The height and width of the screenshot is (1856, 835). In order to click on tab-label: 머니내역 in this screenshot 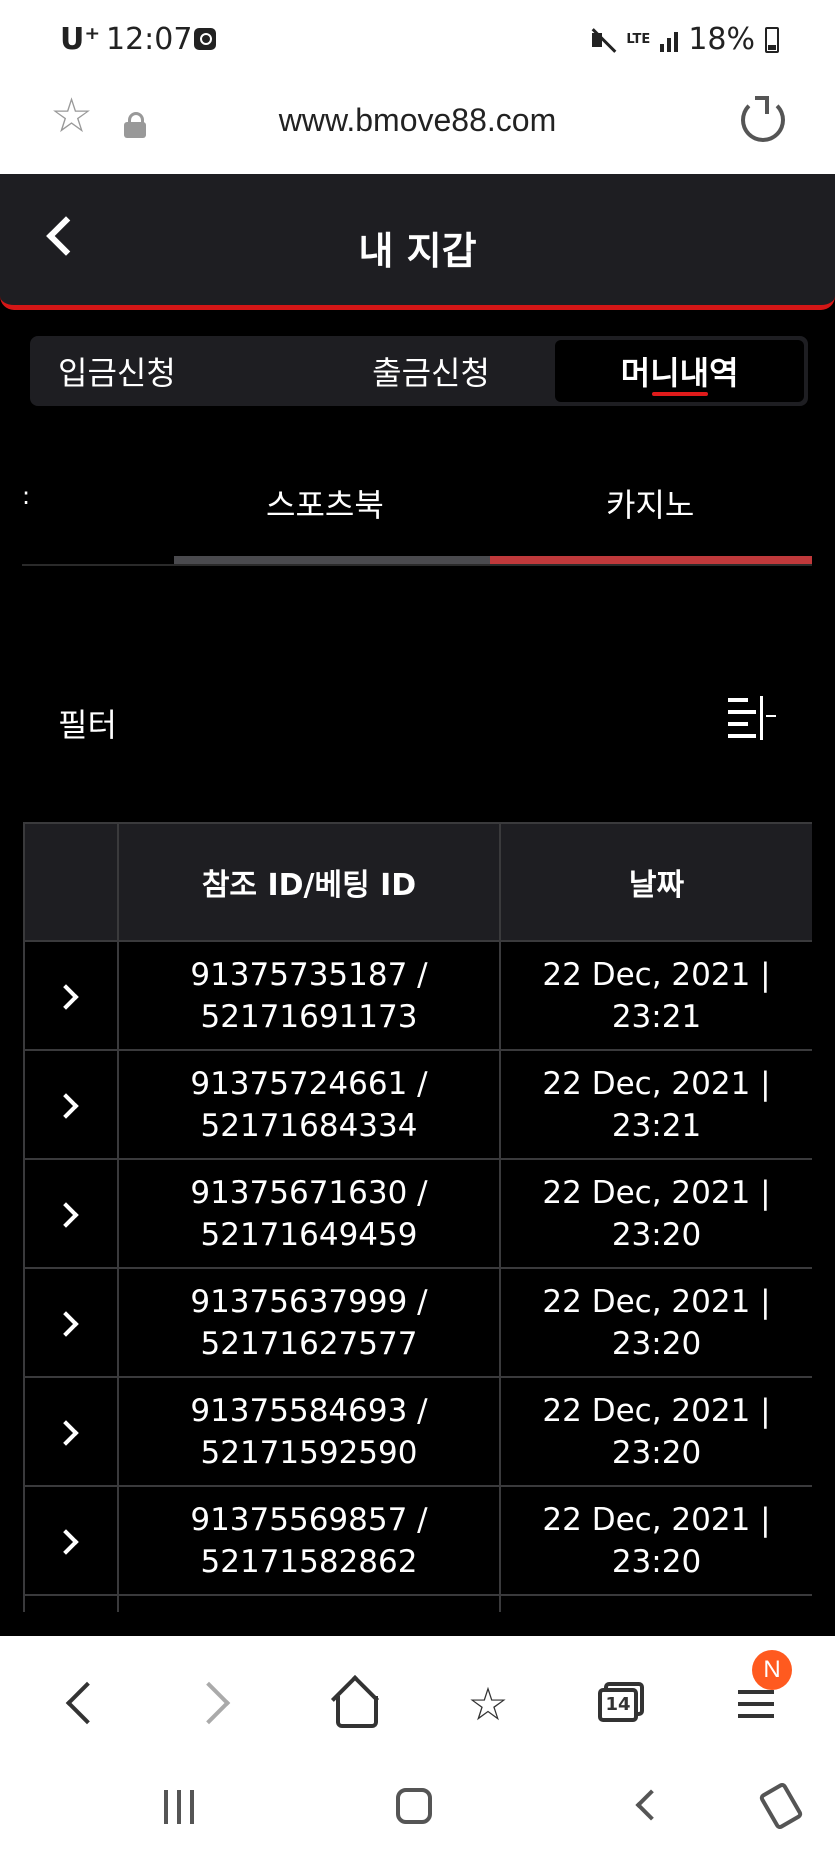, I will do `click(679, 373)`.